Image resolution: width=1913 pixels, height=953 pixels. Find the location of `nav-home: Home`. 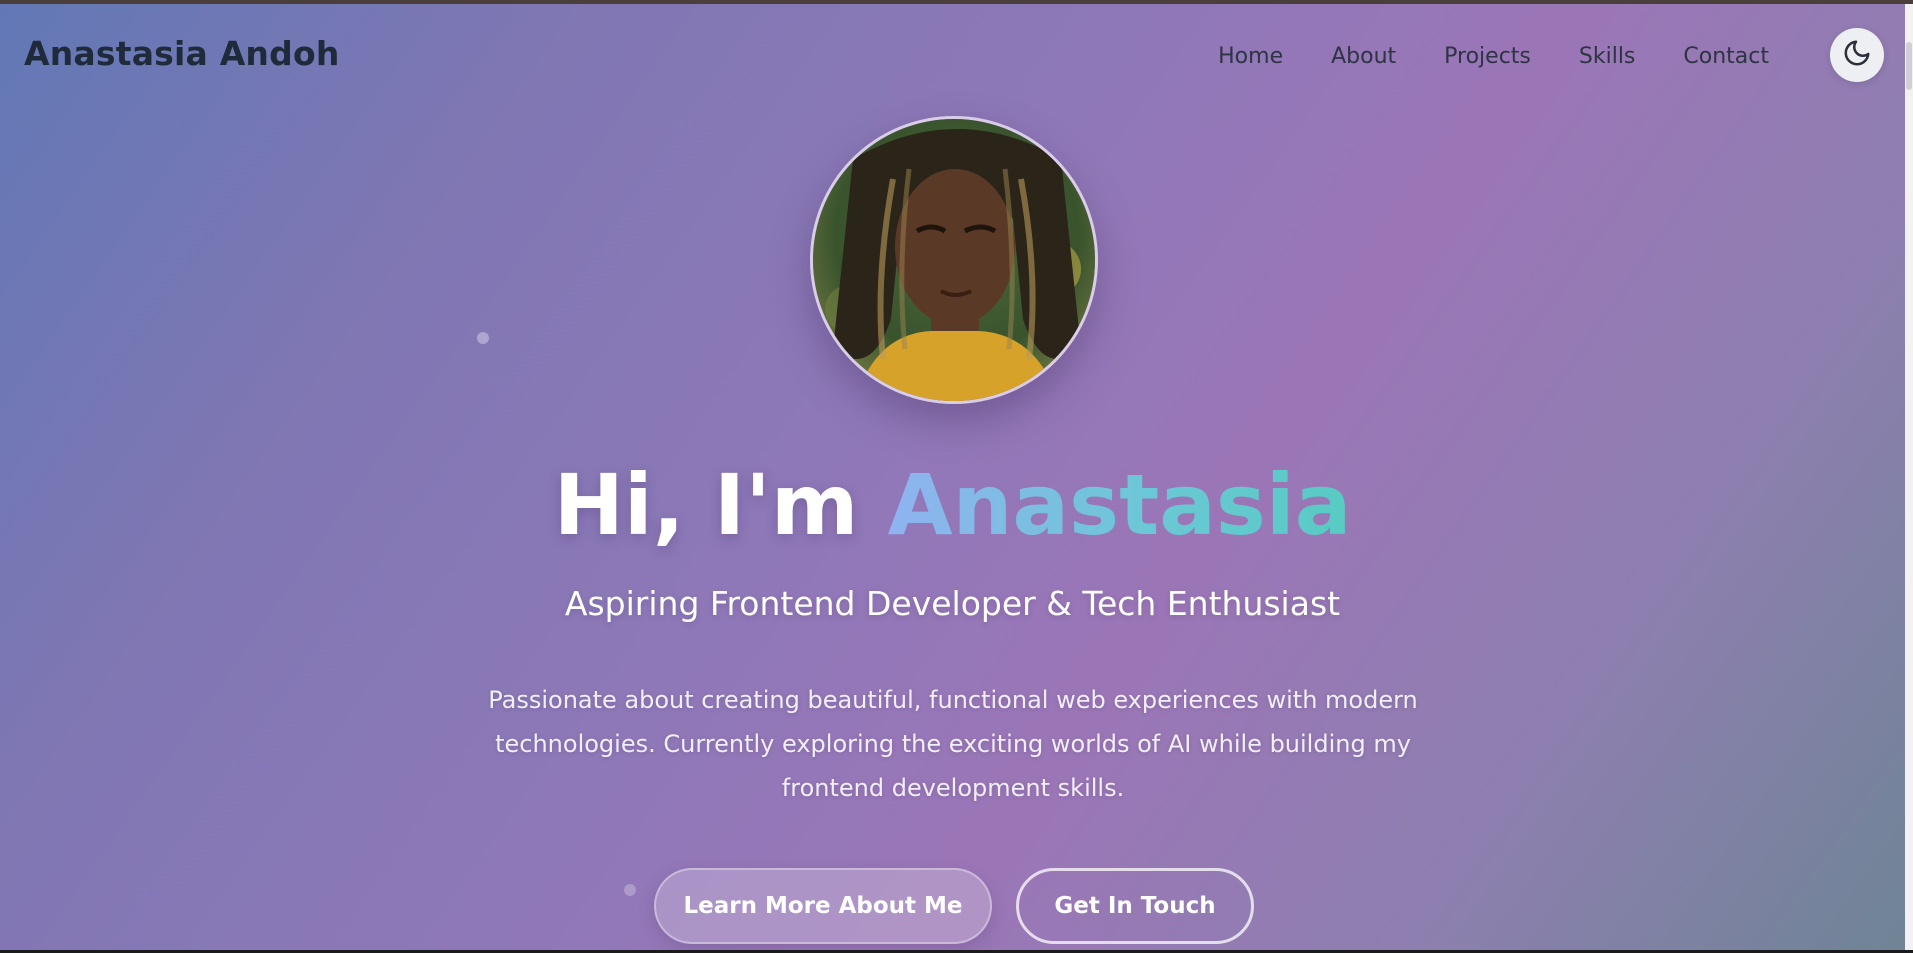

nav-home: Home is located at coordinates (1250, 56).